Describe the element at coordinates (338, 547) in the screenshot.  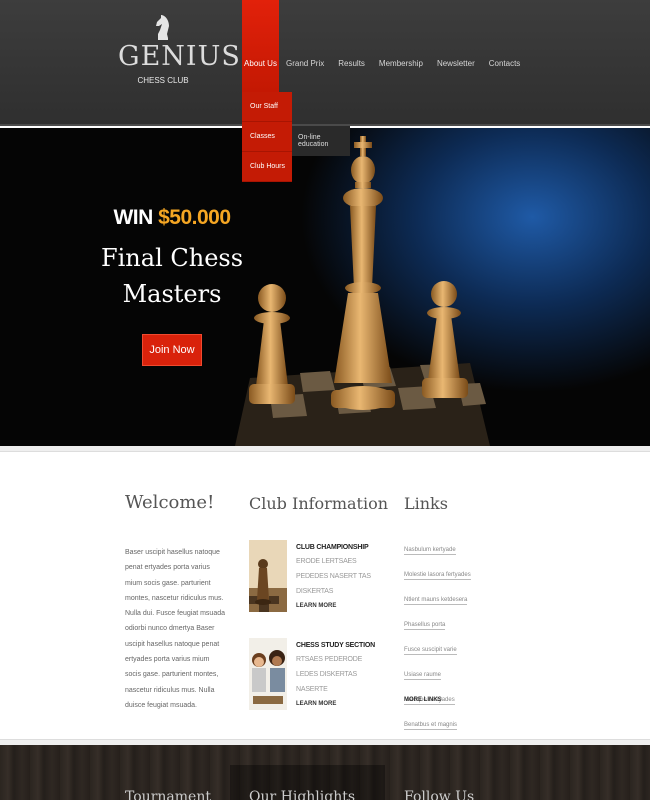
I see `club-item-heading: CLUB CHAMPIONSHIP` at that location.